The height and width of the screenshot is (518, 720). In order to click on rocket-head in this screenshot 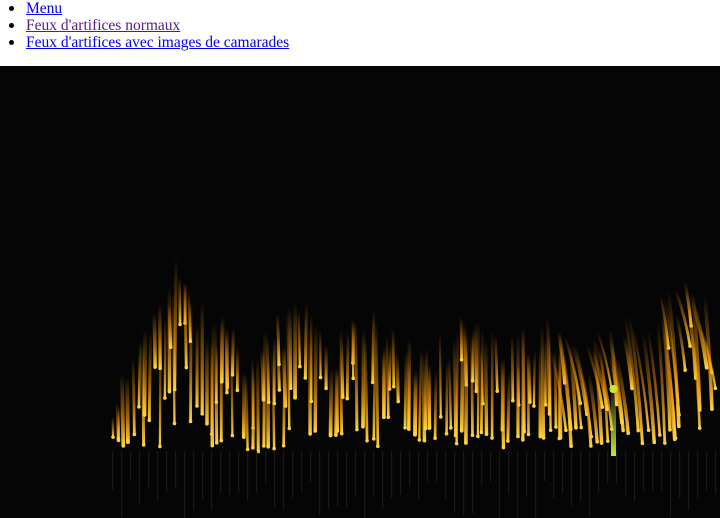, I will do `click(613, 389)`.